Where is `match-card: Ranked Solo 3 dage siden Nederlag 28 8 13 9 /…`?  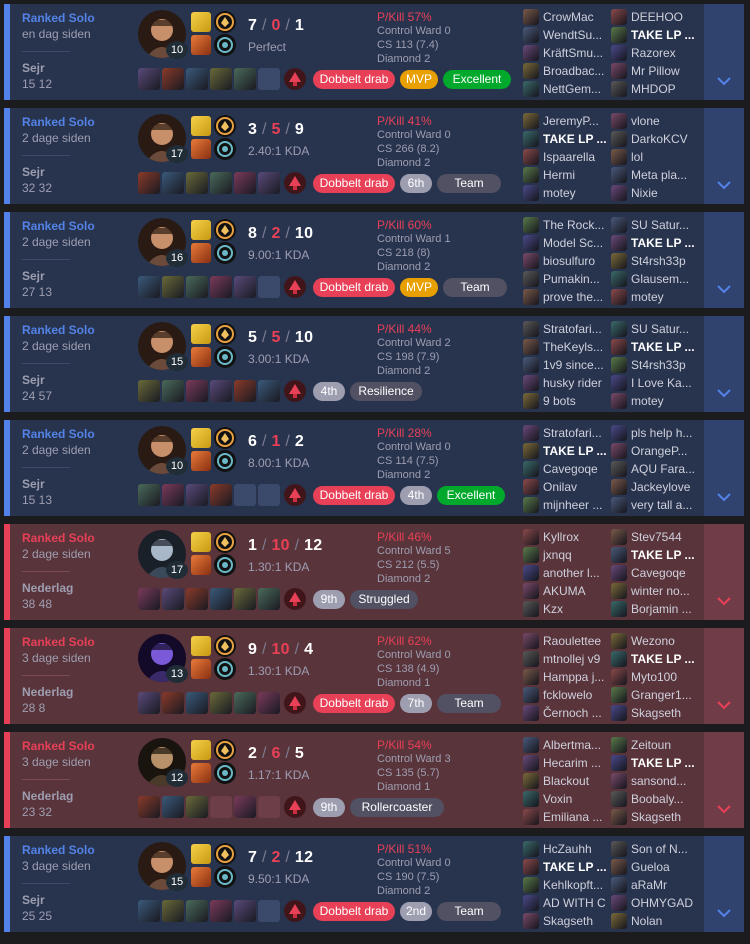 match-card: Ranked Solo 3 dage siden Nederlag 28 8 13 9 /… is located at coordinates (374, 676).